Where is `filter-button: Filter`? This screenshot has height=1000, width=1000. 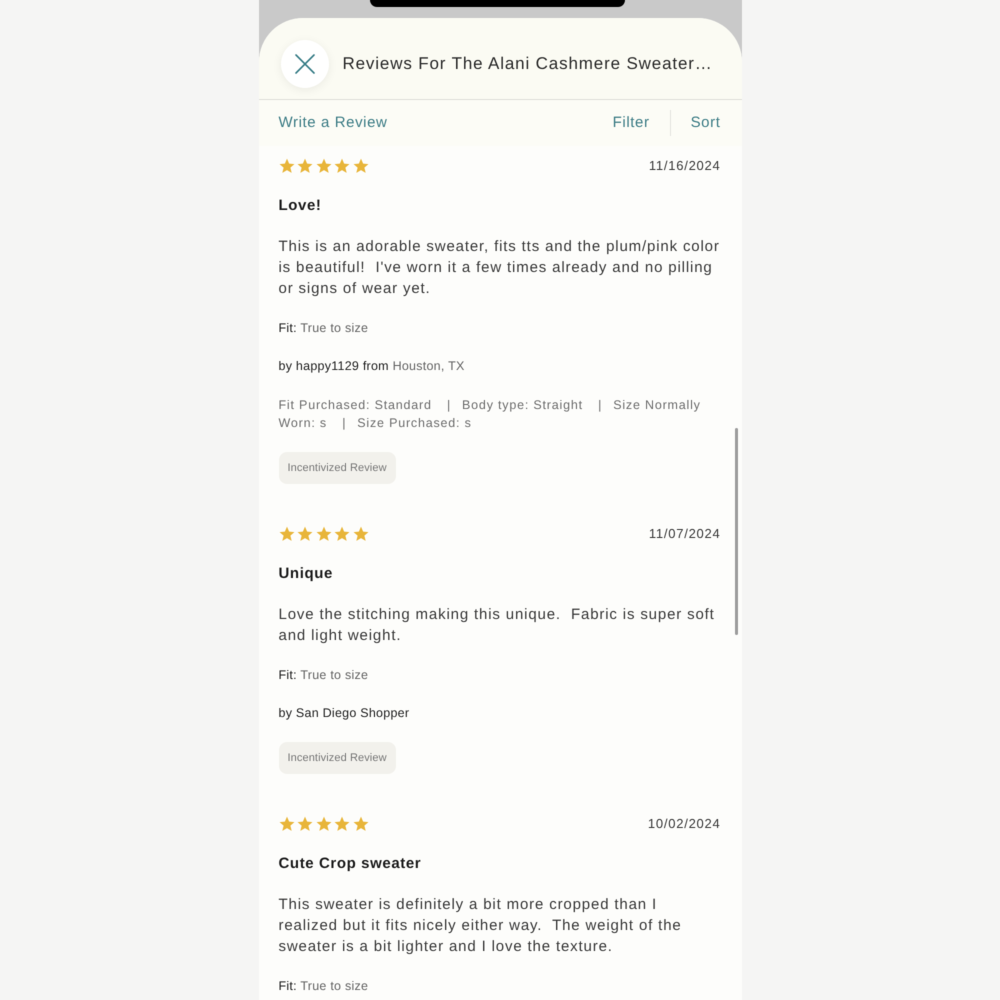
filter-button: Filter is located at coordinates (631, 123).